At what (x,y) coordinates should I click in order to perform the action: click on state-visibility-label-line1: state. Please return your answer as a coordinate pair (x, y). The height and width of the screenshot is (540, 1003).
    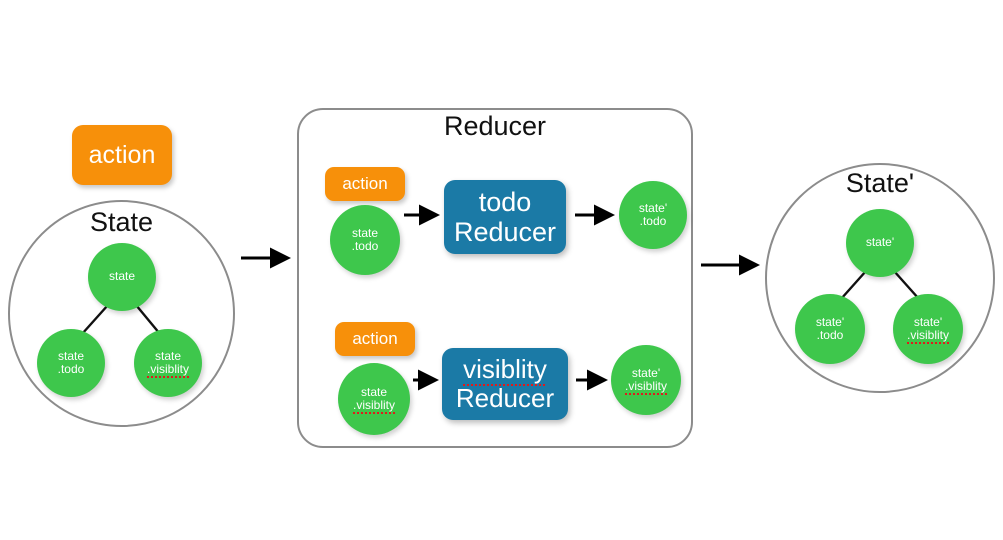
    Looking at the image, I should click on (167, 355).